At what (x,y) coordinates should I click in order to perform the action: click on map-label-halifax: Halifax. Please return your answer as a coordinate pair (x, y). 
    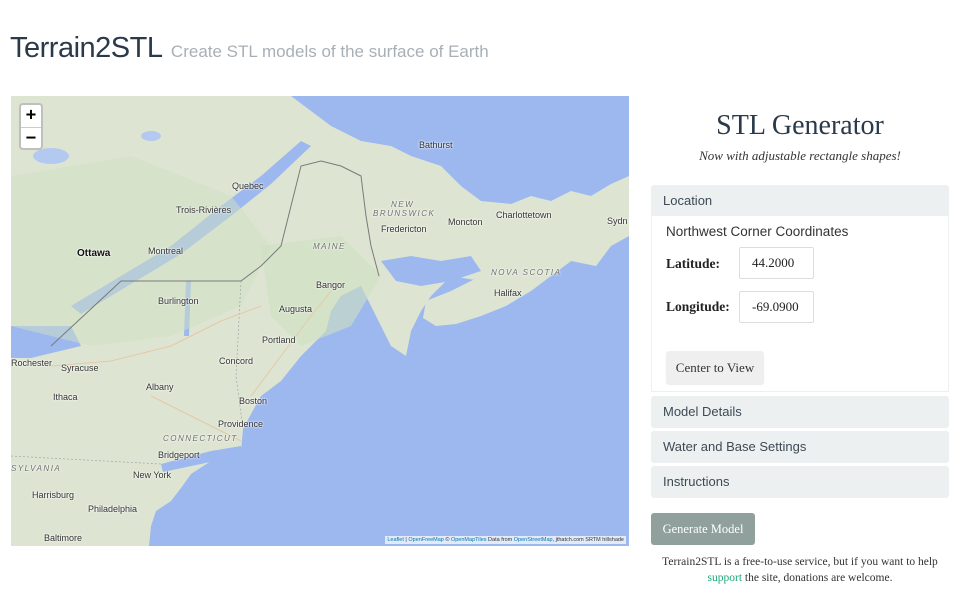
    Looking at the image, I should click on (508, 293).